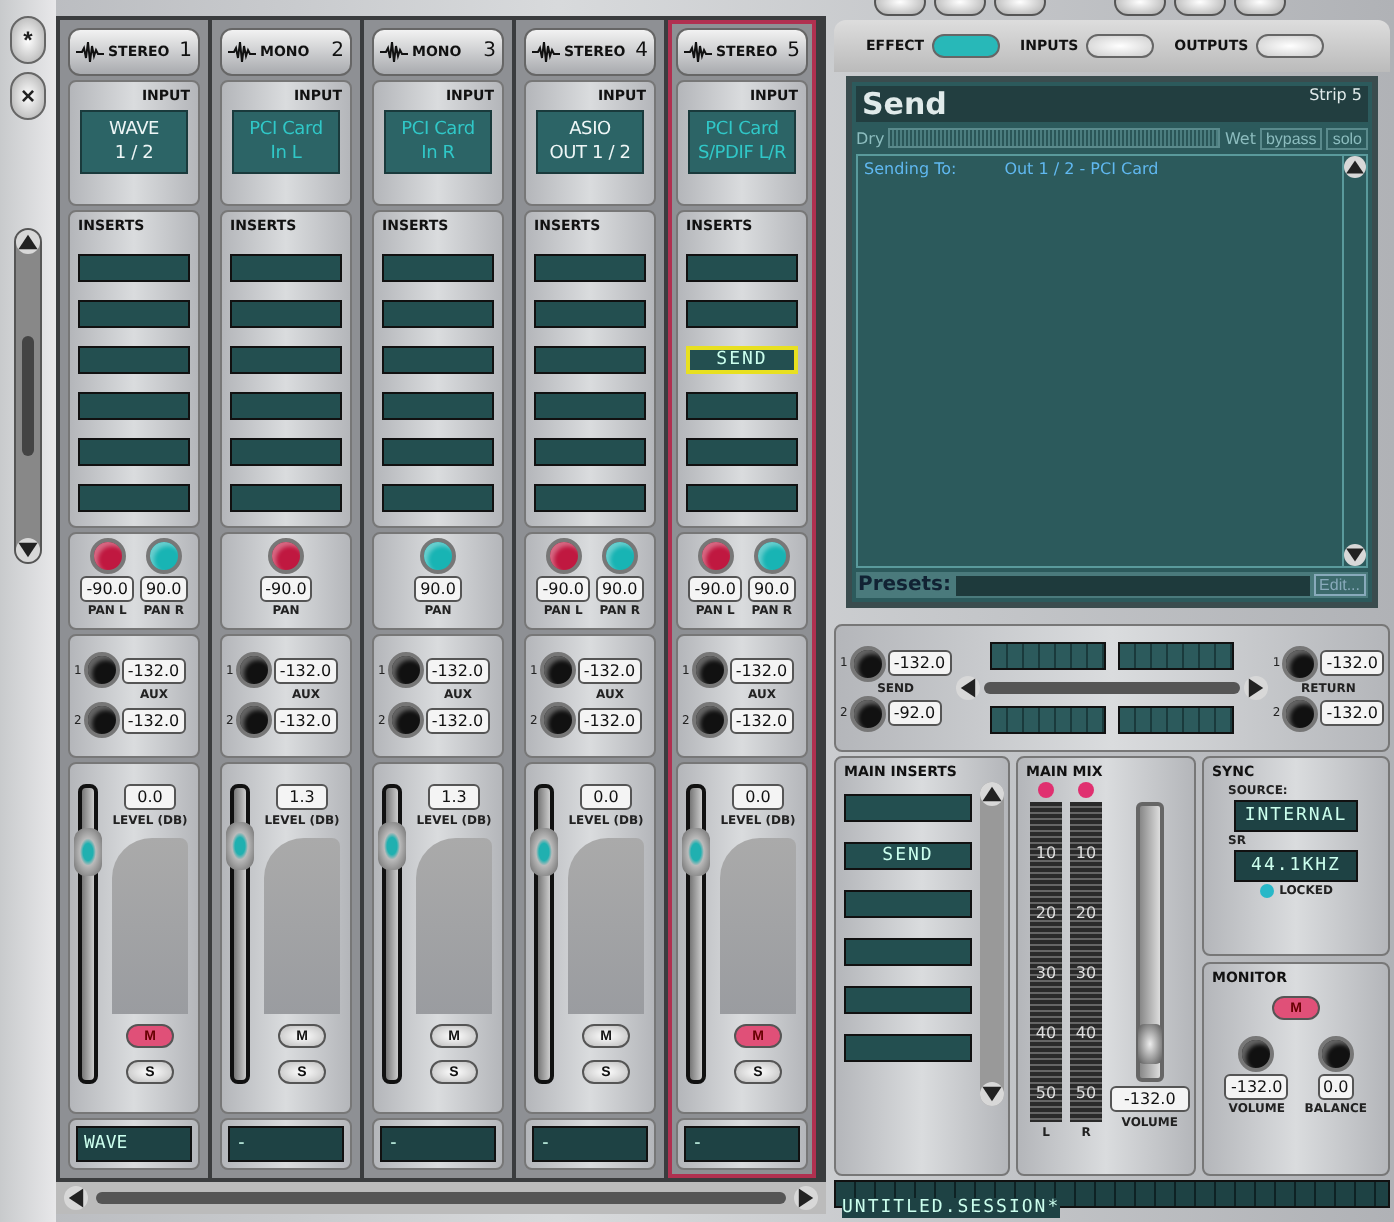 This screenshot has height=1222, width=1394. Describe the element at coordinates (1291, 138) in the screenshot. I see `bypass-button: bypass` at that location.